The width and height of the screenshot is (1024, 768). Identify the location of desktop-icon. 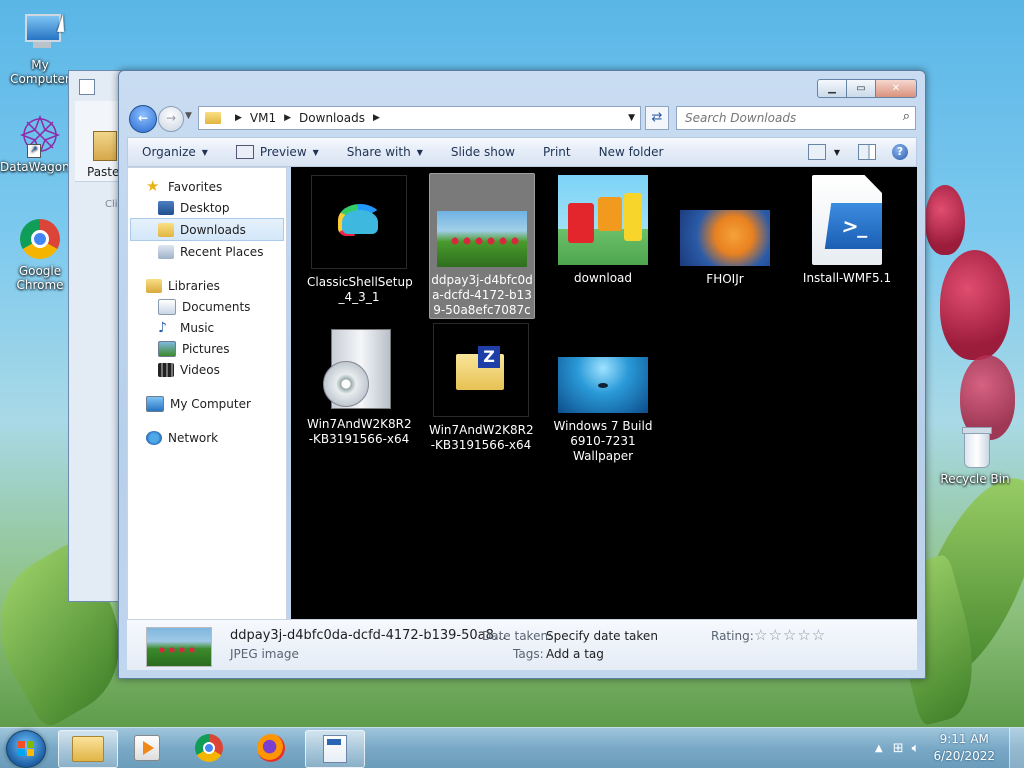
(166, 207).